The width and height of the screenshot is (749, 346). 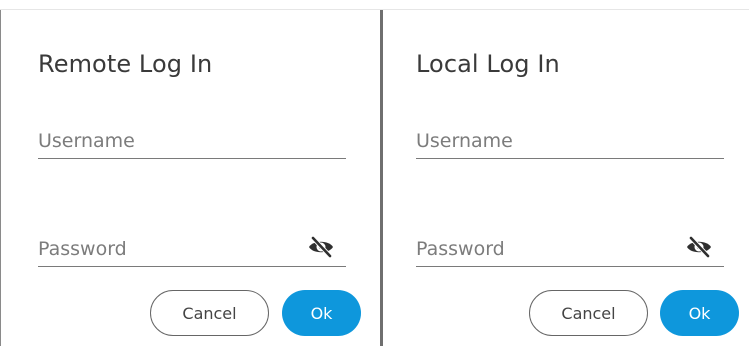 I want to click on dialog-title: Local Log In, so click(x=488, y=64).